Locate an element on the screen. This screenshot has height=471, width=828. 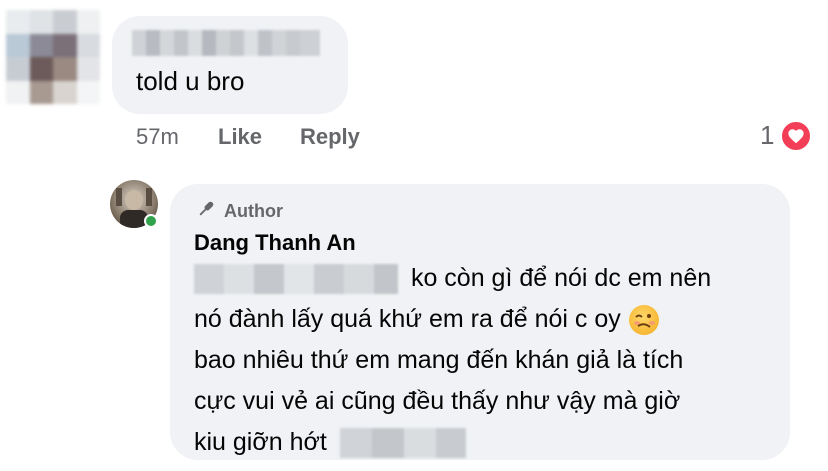
blurred-mention is located at coordinates (296, 279).